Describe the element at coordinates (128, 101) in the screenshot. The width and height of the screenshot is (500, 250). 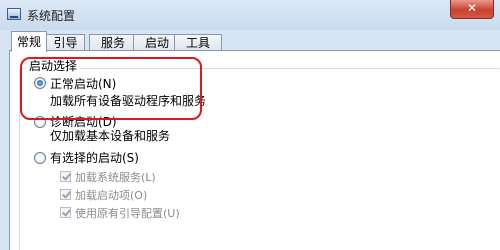
I see `normal-startup-description: 加载所有设备驱动程序和服务` at that location.